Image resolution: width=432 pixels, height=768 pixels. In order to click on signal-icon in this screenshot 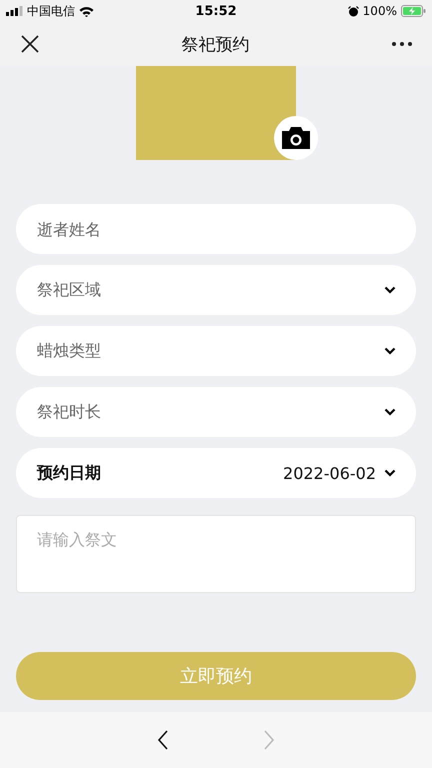, I will do `click(14, 11)`.